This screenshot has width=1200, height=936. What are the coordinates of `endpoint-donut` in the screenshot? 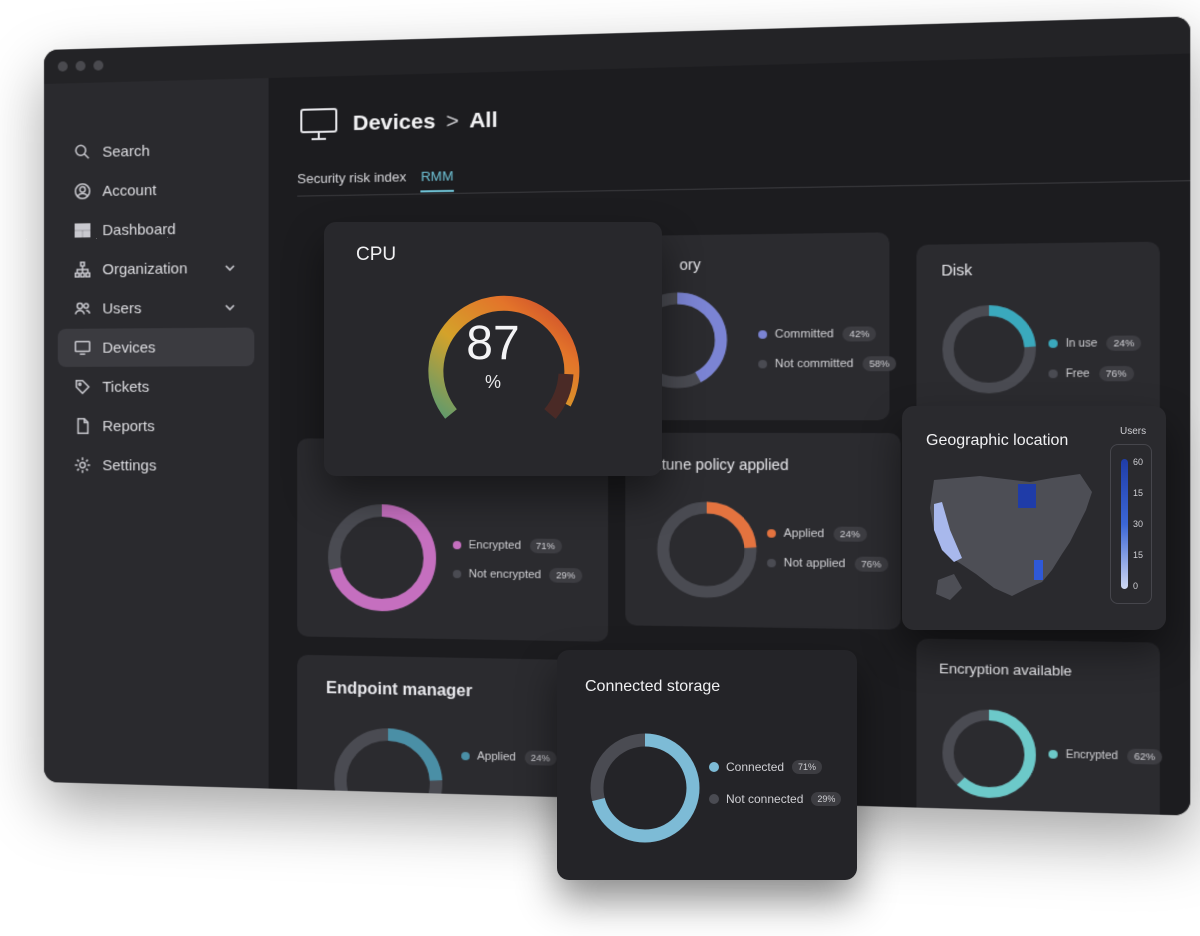 It's located at (388, 767).